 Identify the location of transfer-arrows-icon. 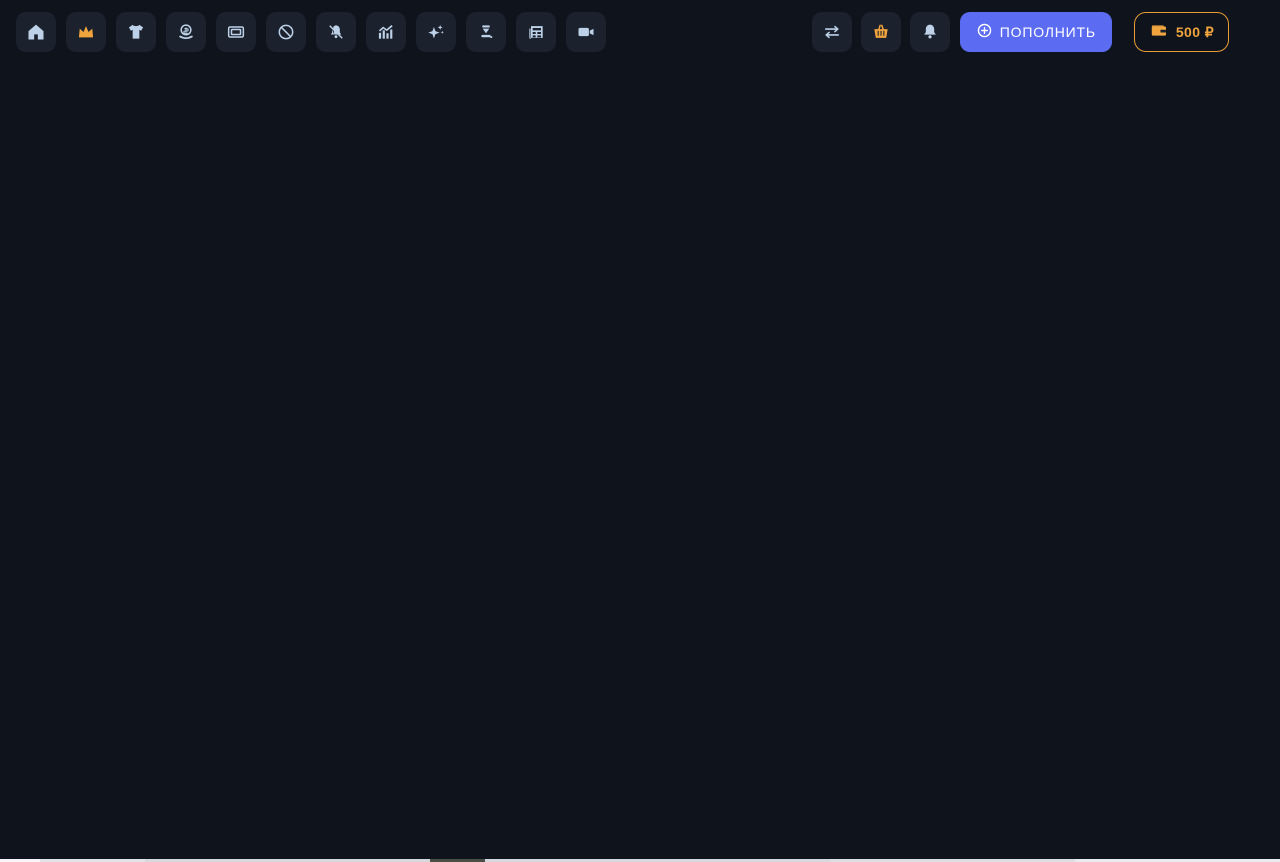
(832, 32).